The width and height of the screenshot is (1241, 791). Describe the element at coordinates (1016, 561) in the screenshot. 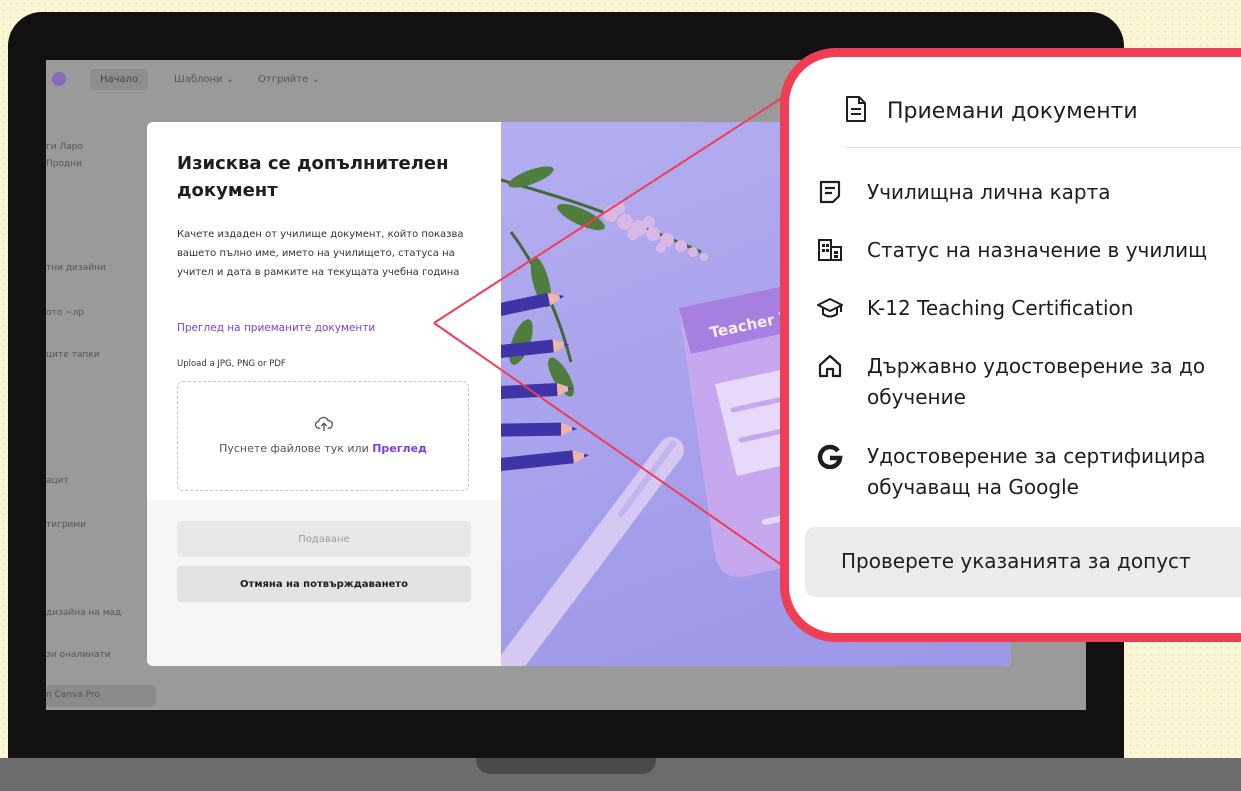

I see `check-eligibility-label: Проверете указанията за допуст` at that location.